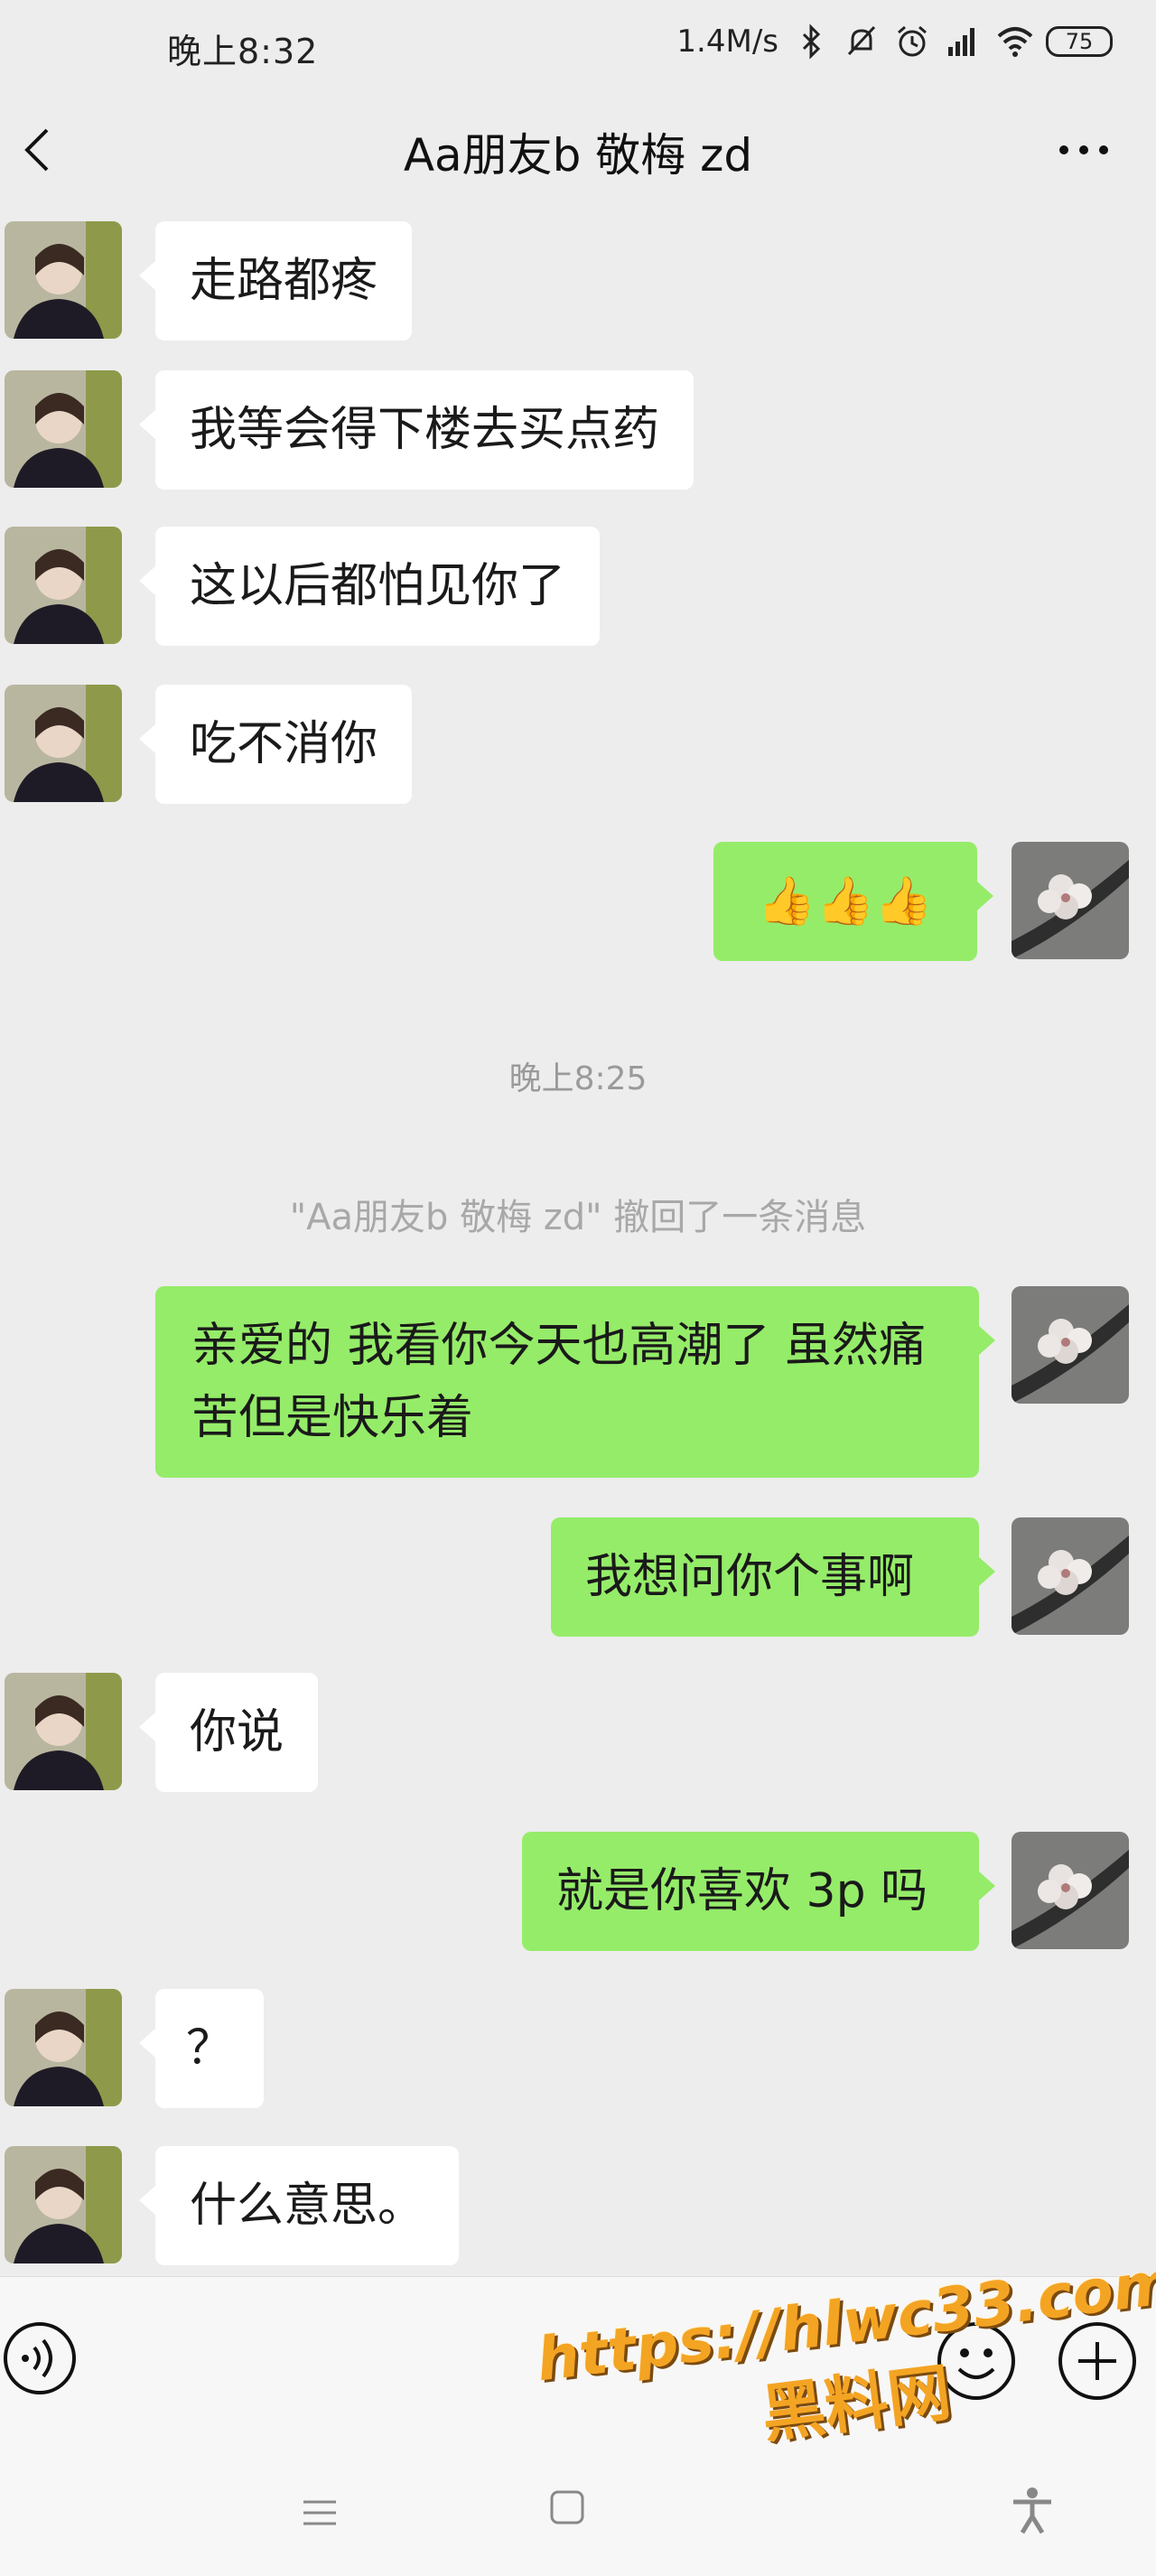 This screenshot has height=2576, width=1156. What do you see at coordinates (369, 586) in the screenshot?
I see `message-bubble-in: 这以后都怕见你了` at bounding box center [369, 586].